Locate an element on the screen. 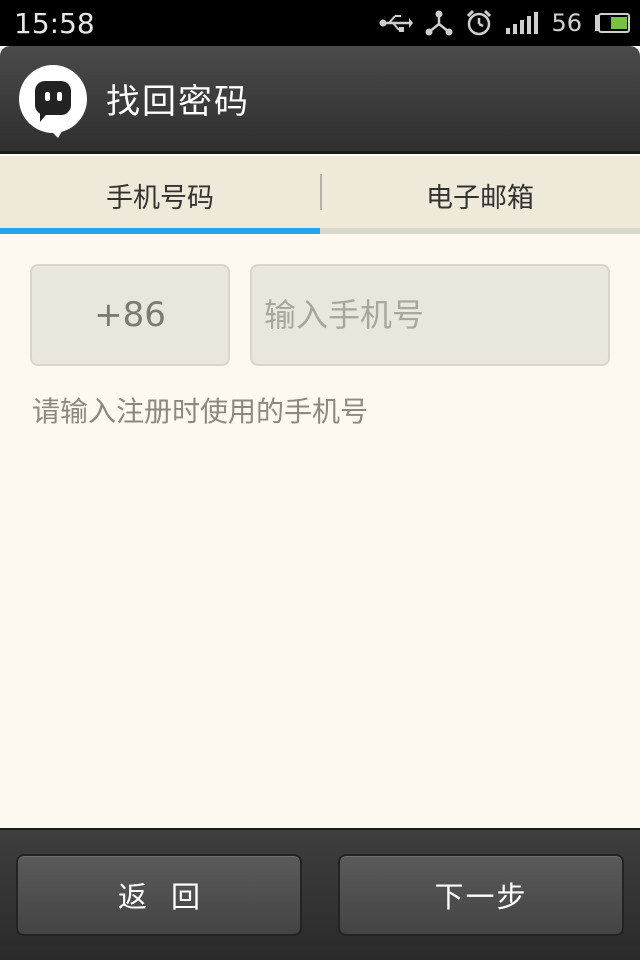 The image size is (640, 960). phone-number-input is located at coordinates (430, 315).